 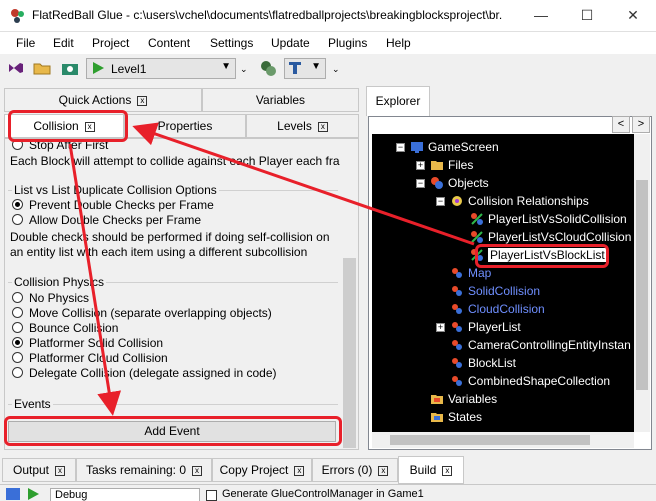 I want to click on screen-icon, so click(x=417, y=147).